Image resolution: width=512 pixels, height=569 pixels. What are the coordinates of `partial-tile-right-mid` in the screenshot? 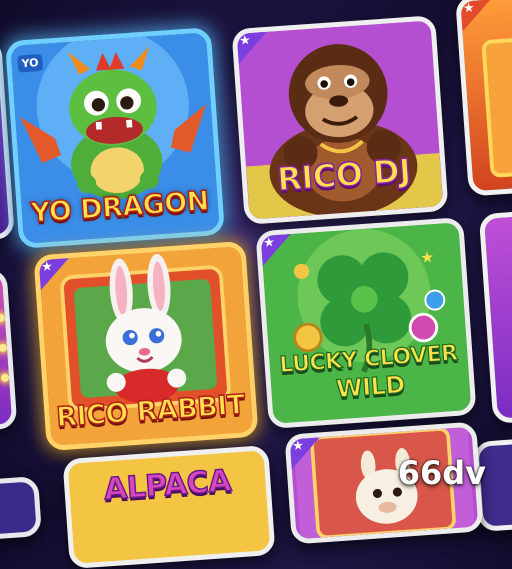 It's located at (495, 317).